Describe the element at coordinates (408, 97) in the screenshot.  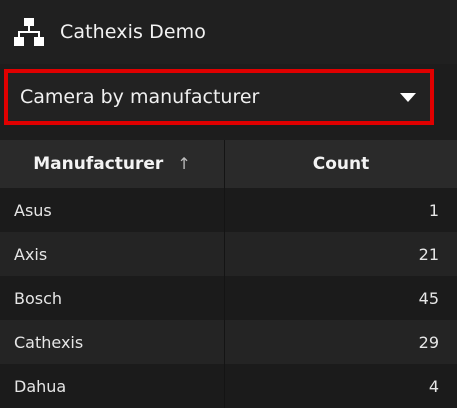
I see `chevron-down-icon` at that location.